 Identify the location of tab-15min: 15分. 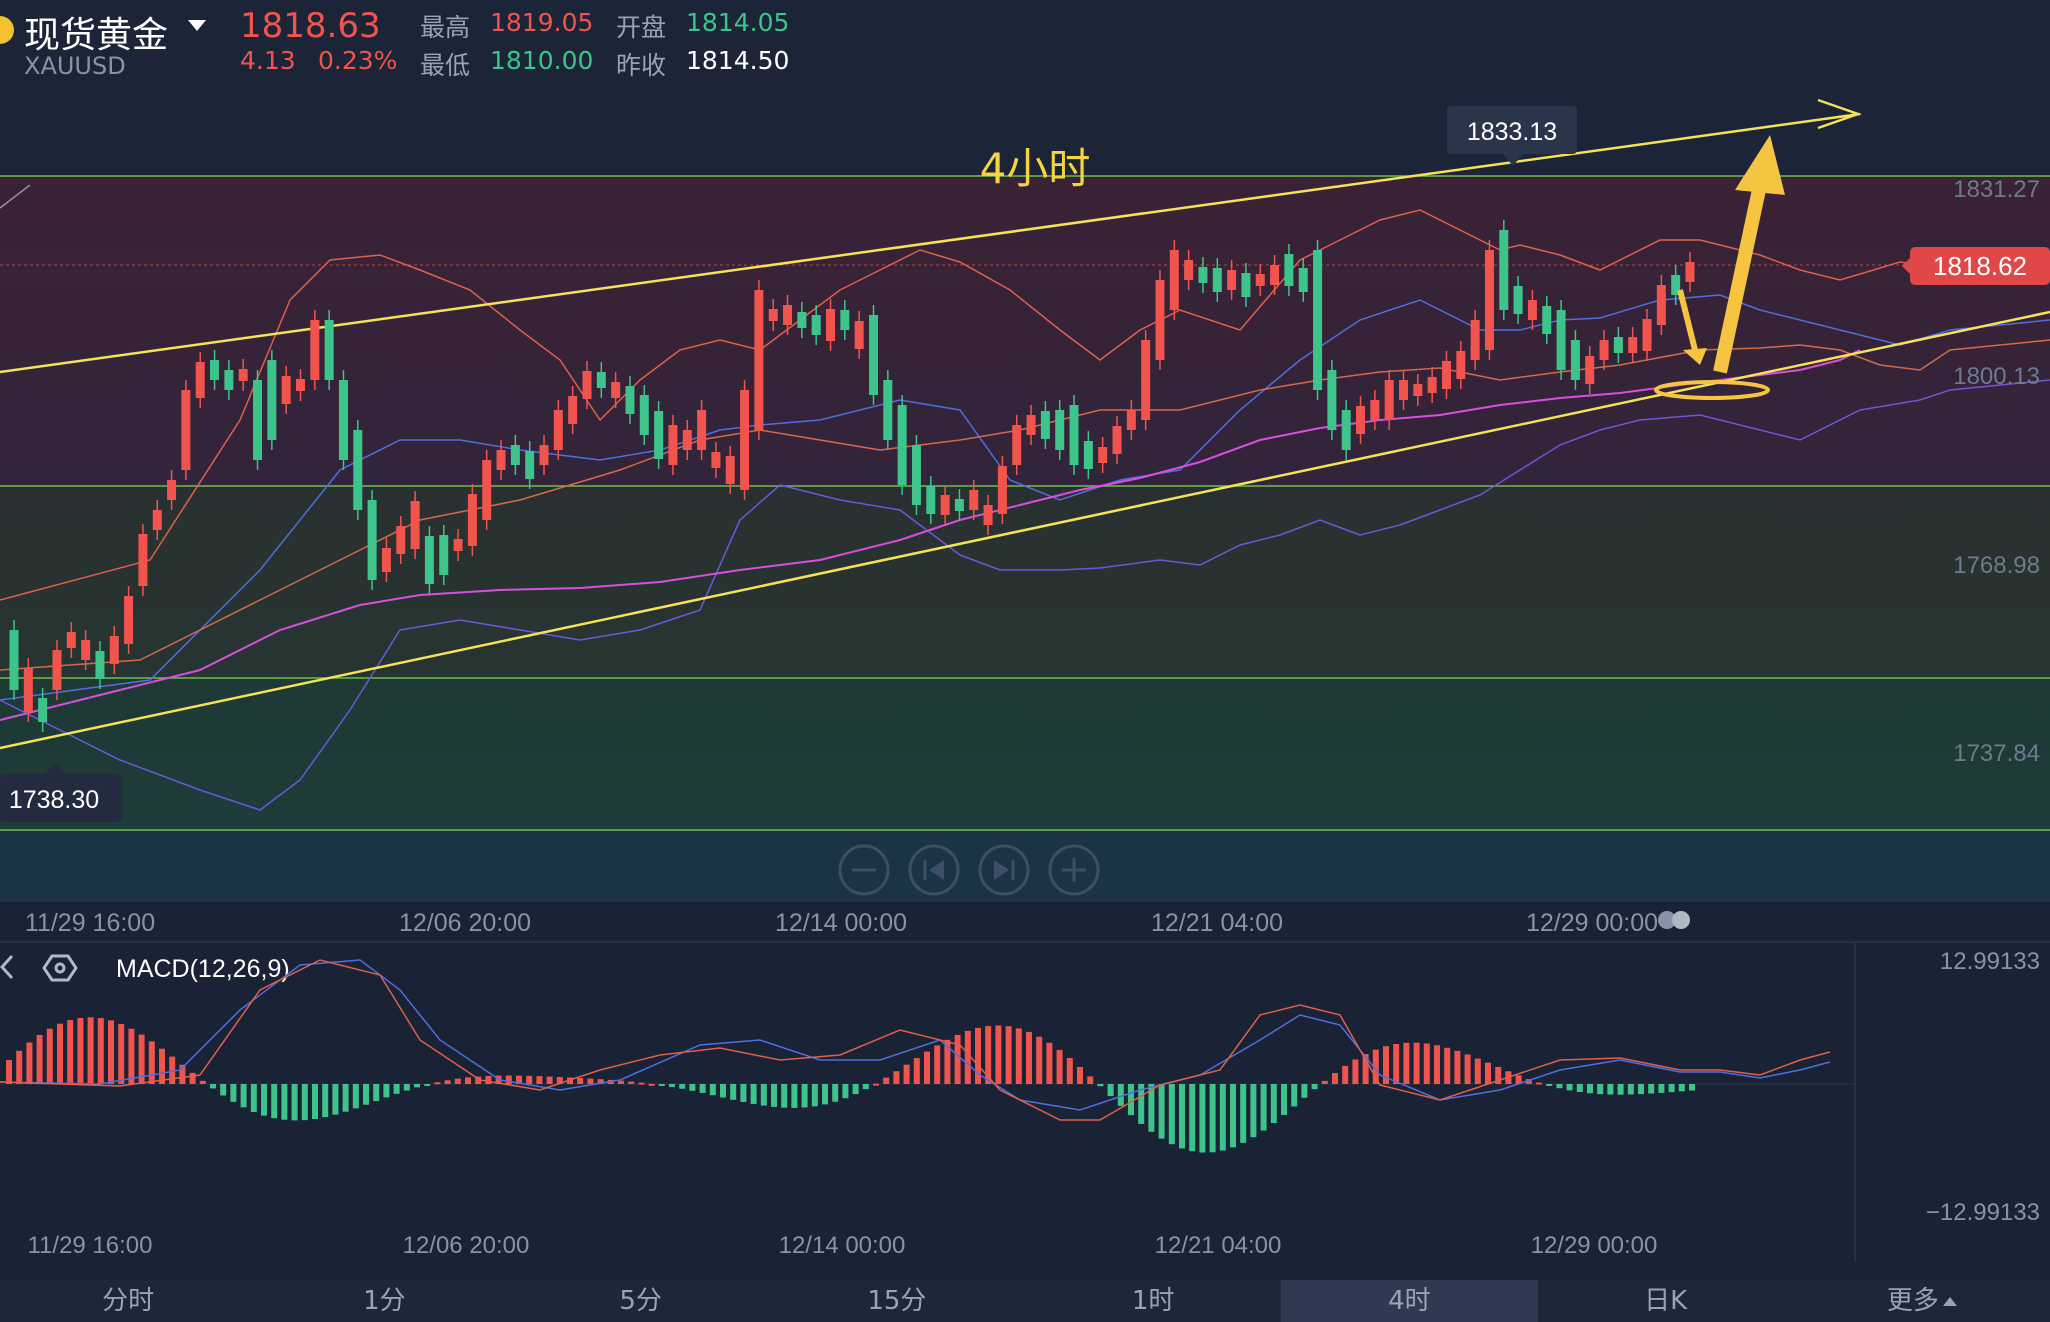
(897, 1301).